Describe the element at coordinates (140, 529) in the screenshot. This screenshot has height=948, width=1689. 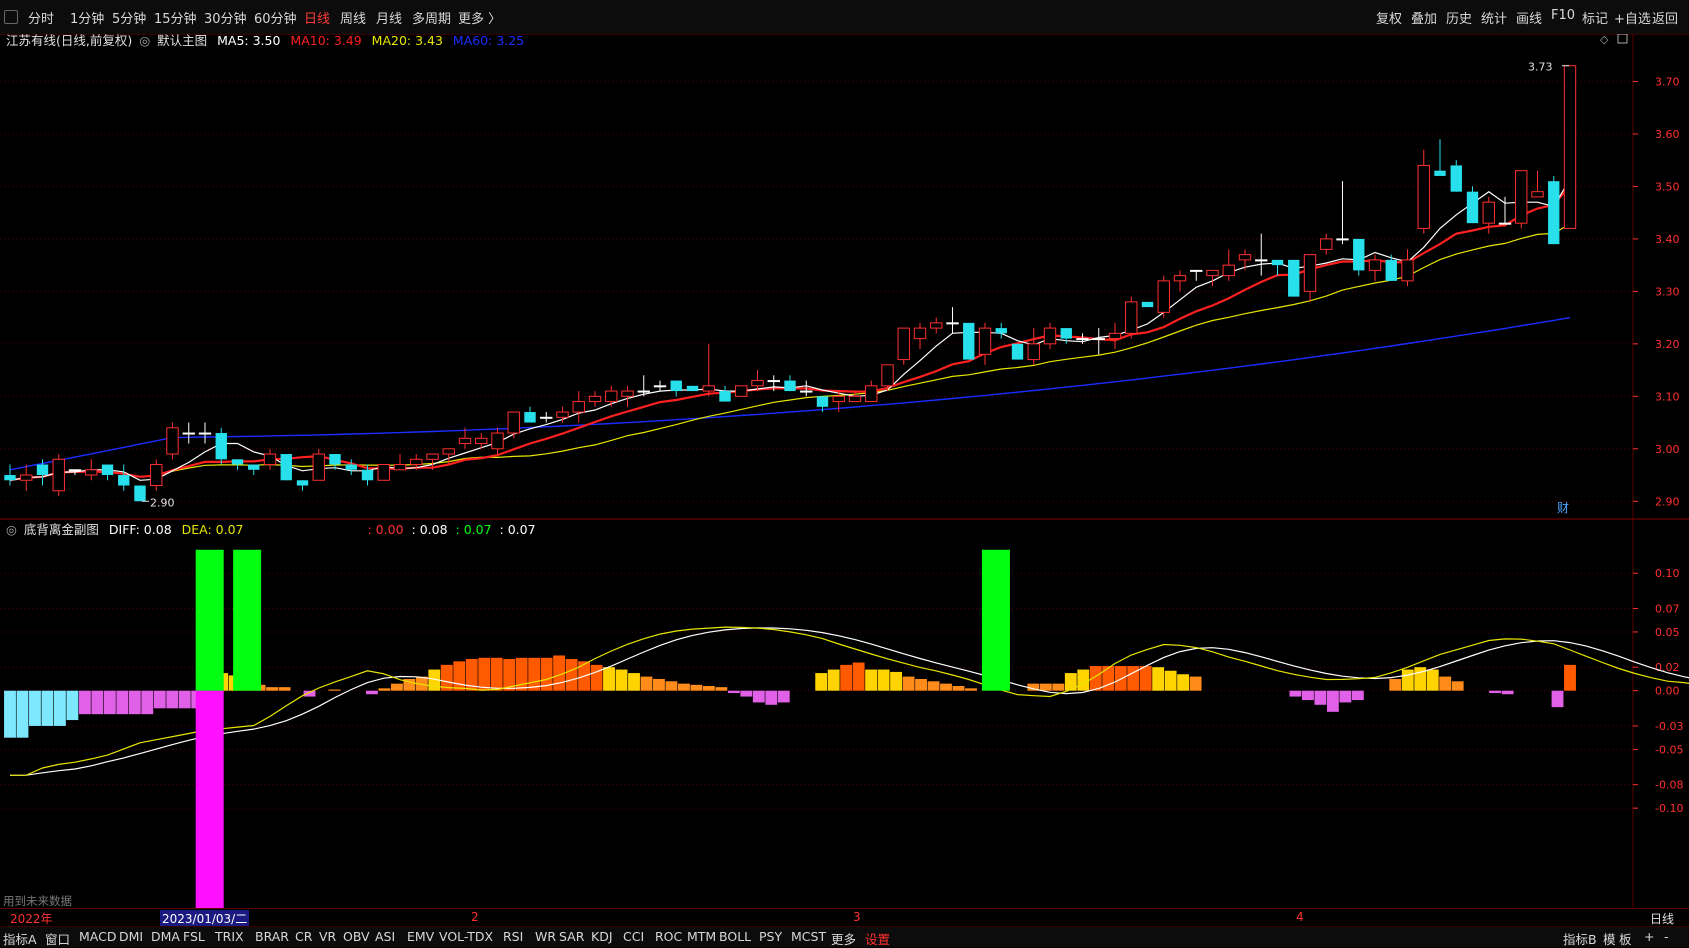
I see `diff-label: DIFF: 0.08` at that location.